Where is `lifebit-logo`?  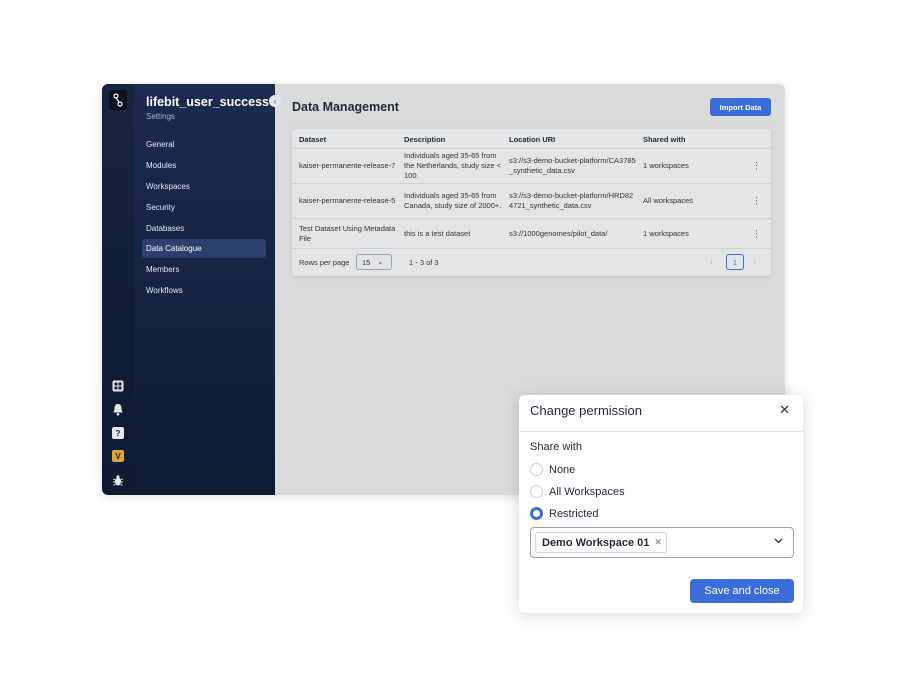
lifebit-logo is located at coordinates (118, 100).